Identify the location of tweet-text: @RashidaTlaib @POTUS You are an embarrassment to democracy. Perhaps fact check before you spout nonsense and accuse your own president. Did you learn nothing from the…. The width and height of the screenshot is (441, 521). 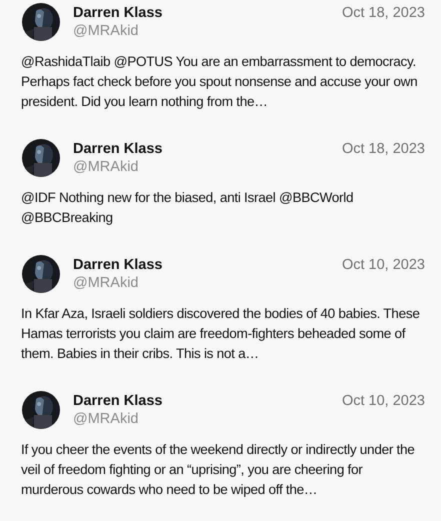
(219, 82).